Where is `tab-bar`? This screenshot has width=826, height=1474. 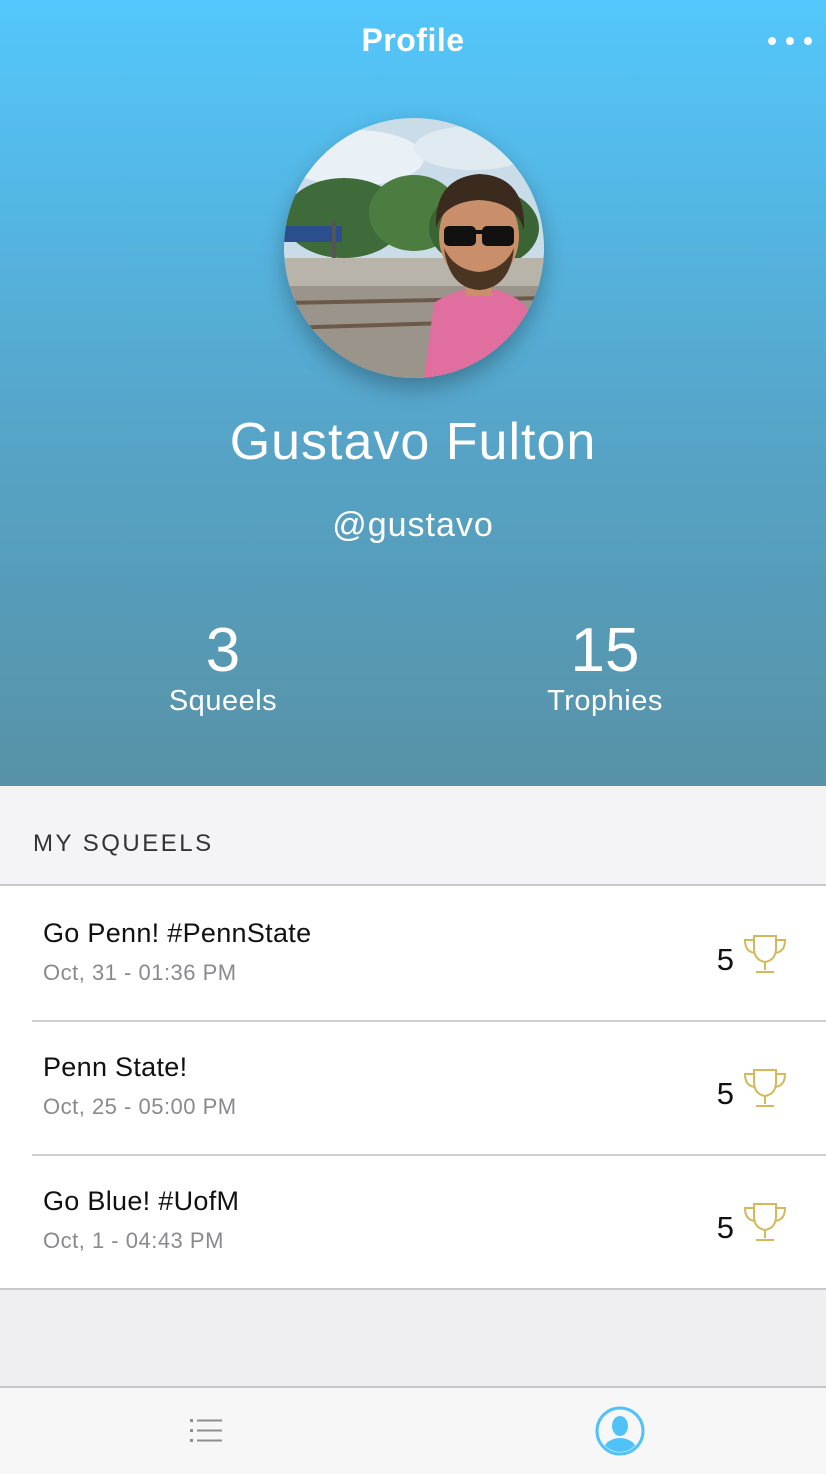
tab-bar is located at coordinates (413, 1430).